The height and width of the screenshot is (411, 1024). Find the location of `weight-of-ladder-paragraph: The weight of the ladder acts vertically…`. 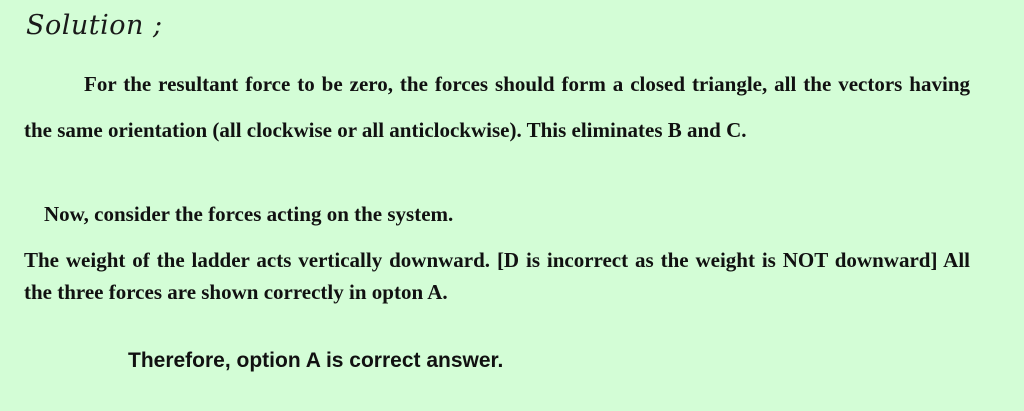

weight-of-ladder-paragraph: The weight of the ladder acts vertically… is located at coordinates (497, 276).